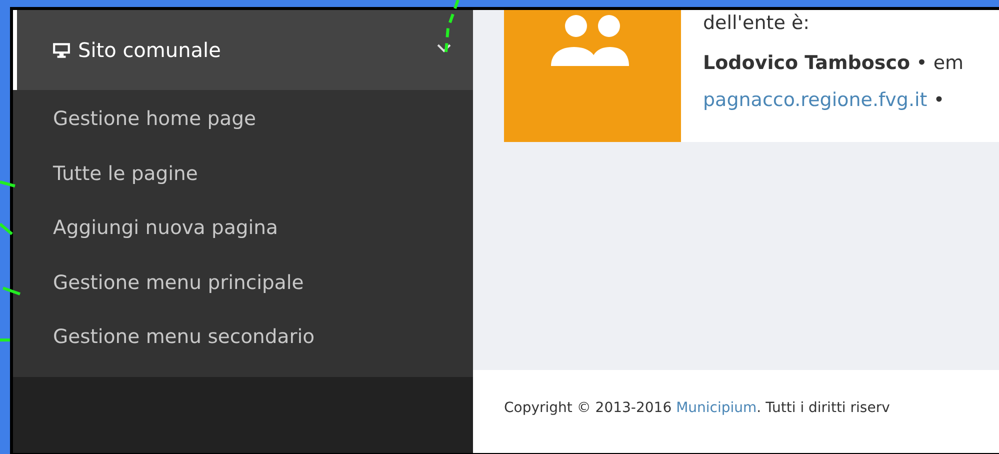 The image size is (999, 454). What do you see at coordinates (444, 48) in the screenshot?
I see `chevron-icon` at bounding box center [444, 48].